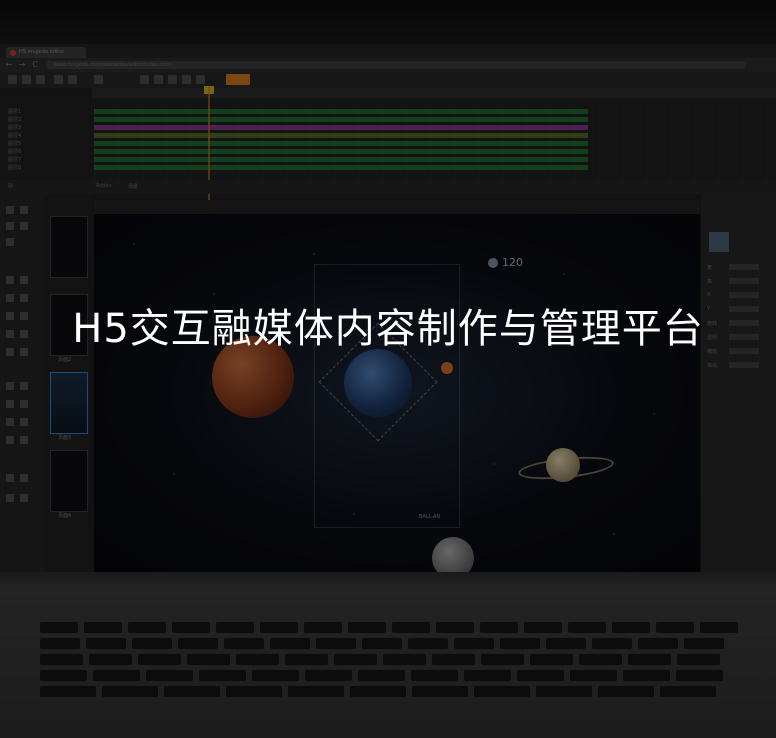 The width and height of the screenshot is (776, 738). I want to click on timeline-layer-label: 图层1, so click(14, 111).